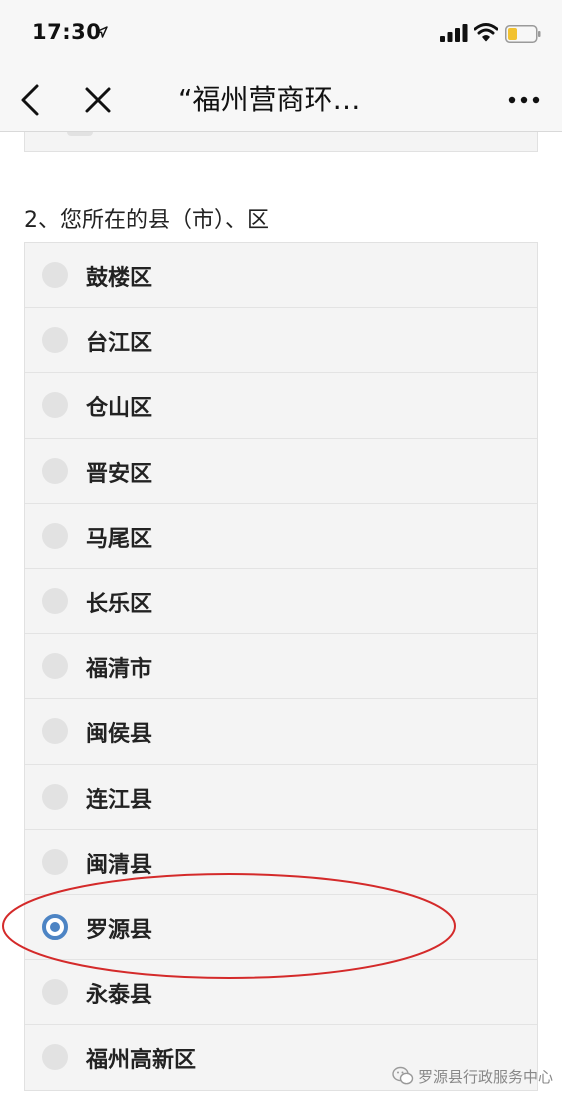 The image size is (562, 1100). What do you see at coordinates (281, 406) in the screenshot?
I see `option-item: 仓山区` at bounding box center [281, 406].